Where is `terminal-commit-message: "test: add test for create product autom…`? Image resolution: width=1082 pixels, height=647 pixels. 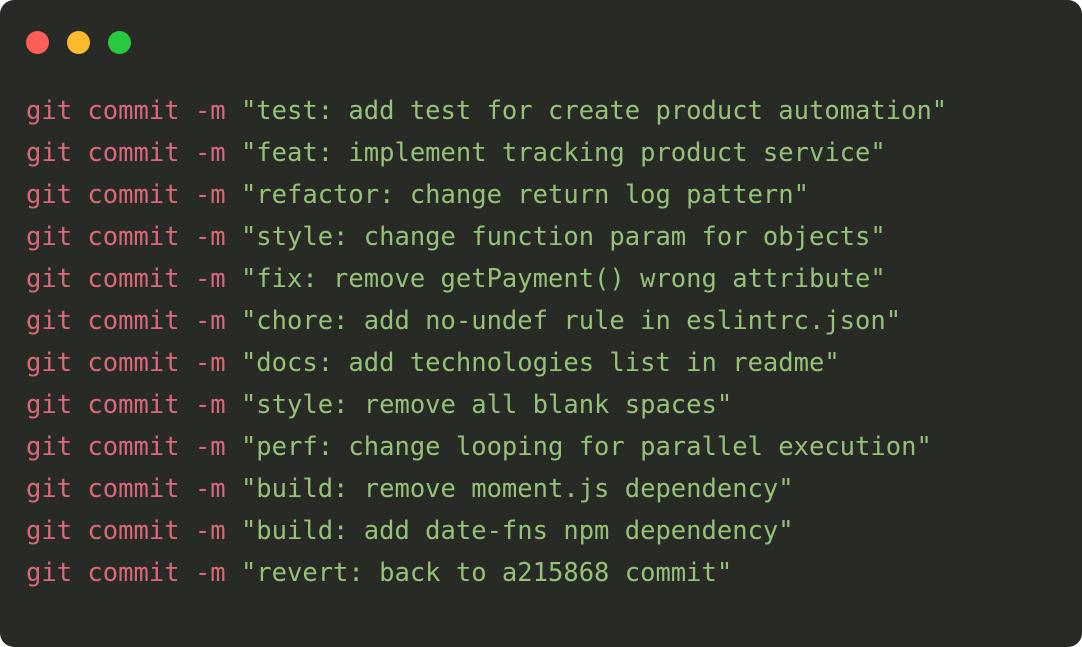
terminal-commit-message: "test: add test for create product autom… is located at coordinates (594, 111).